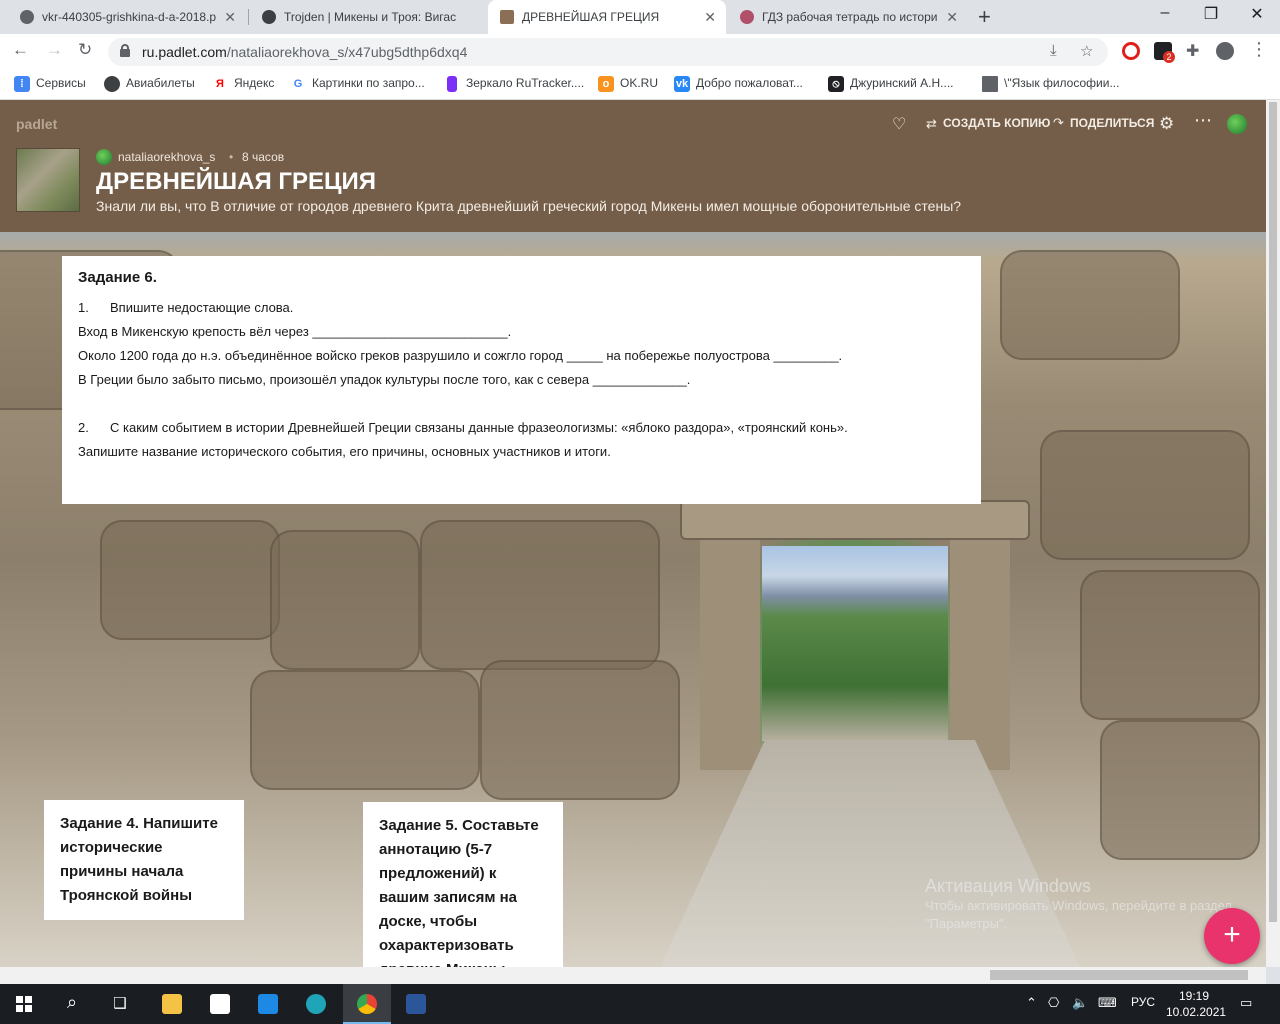  Describe the element at coordinates (1196, 1004) in the screenshot. I see `system-clock: 19:19 10.02.2021` at that location.